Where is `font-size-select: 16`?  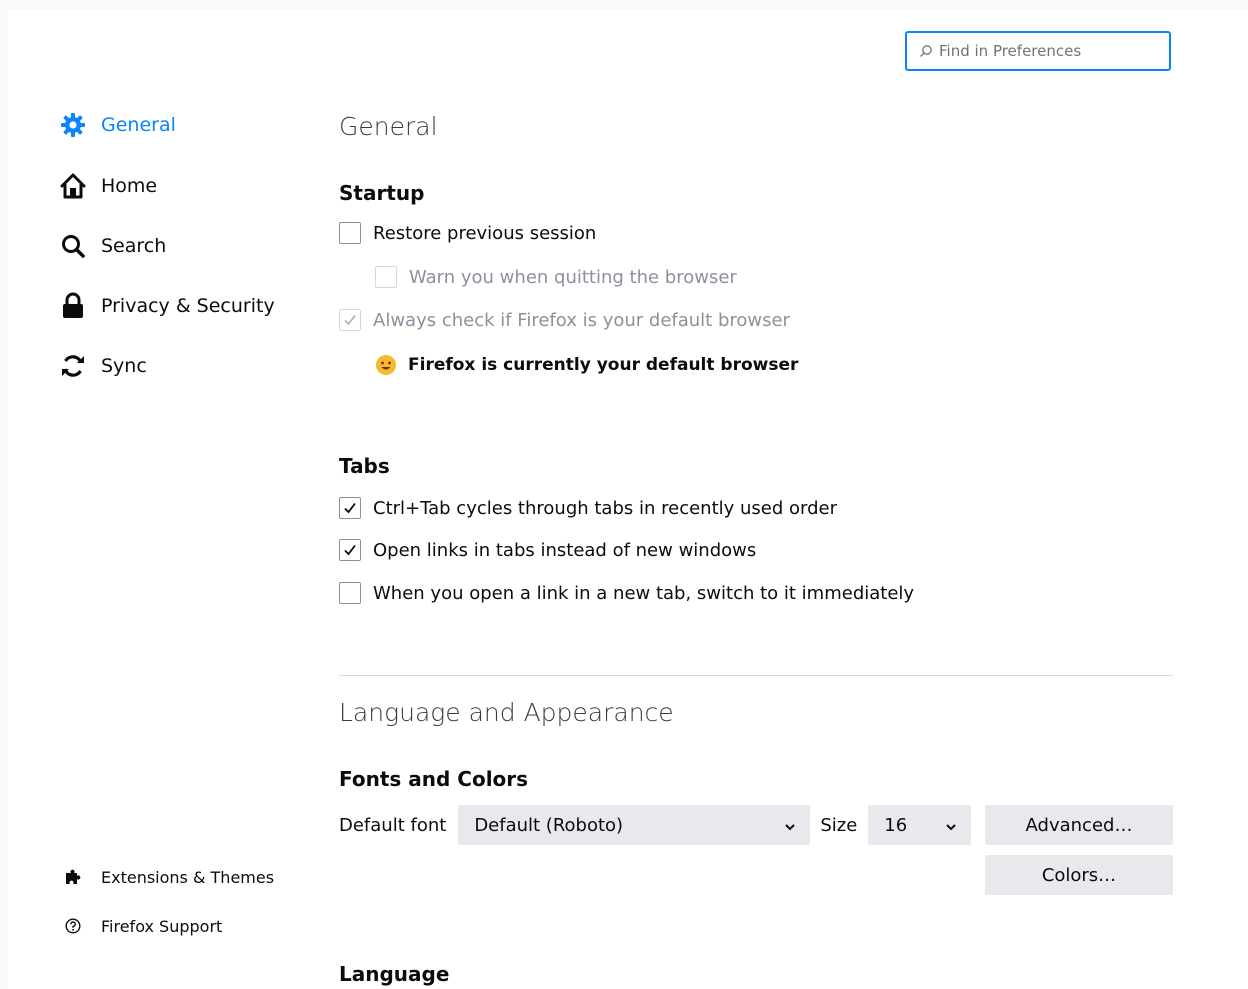
font-size-select: 16 is located at coordinates (920, 825).